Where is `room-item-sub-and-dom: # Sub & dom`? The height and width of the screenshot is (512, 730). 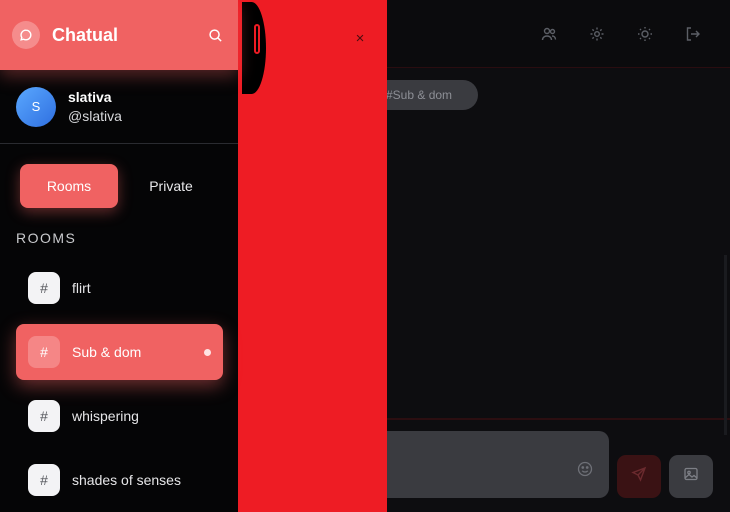
room-item-sub-and-dom: # Sub & dom is located at coordinates (119, 352).